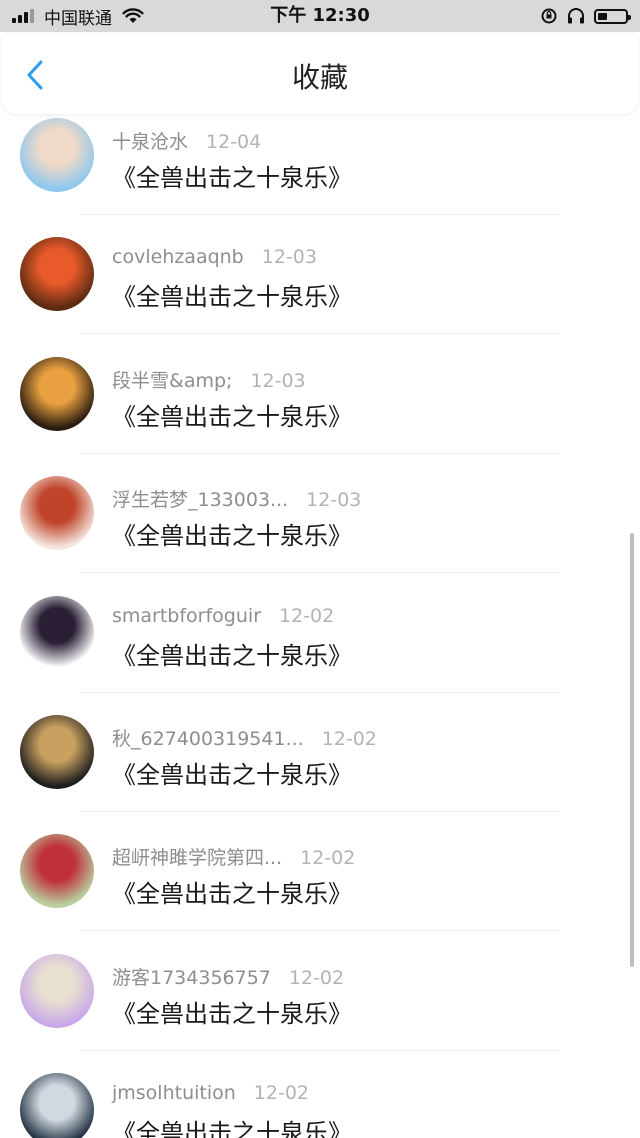 This screenshot has width=640, height=1138. I want to click on item-meta: covlehzaaqnb 12-03, so click(214, 257).